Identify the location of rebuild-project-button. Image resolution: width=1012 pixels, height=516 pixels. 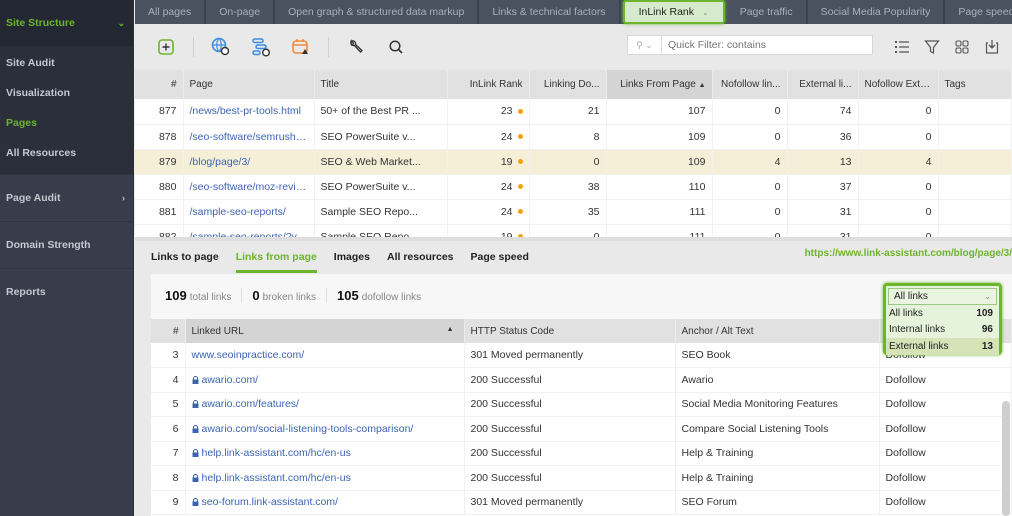
(221, 47).